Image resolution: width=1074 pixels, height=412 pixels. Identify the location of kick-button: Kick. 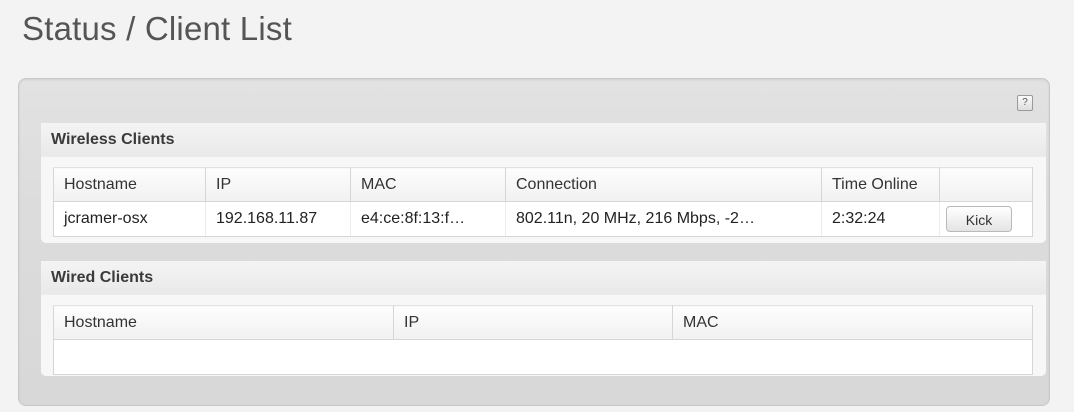
(979, 219).